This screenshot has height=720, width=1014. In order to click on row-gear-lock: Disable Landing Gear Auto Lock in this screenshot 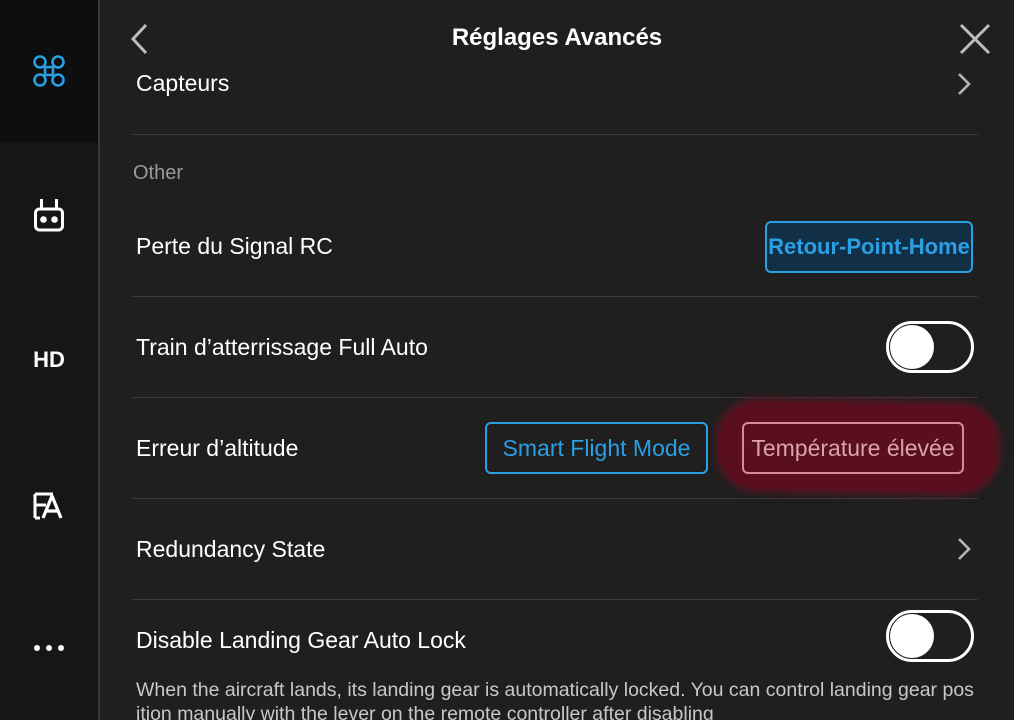, I will do `click(555, 638)`.